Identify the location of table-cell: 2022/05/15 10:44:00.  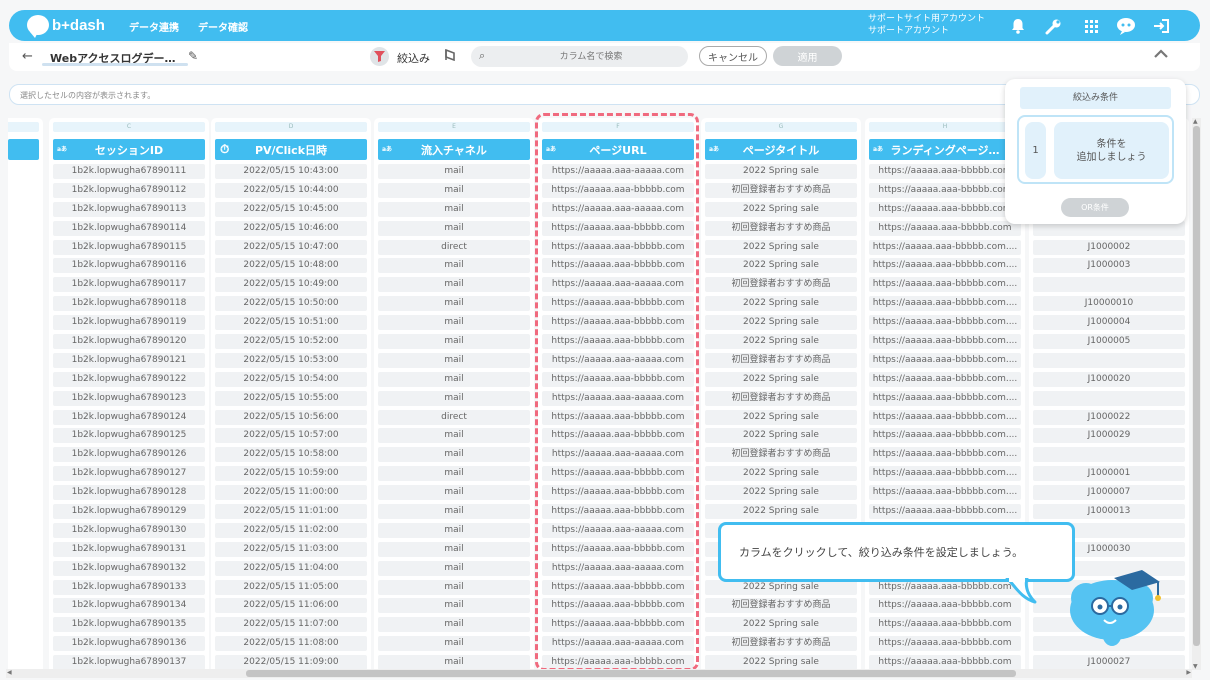
(291, 190).